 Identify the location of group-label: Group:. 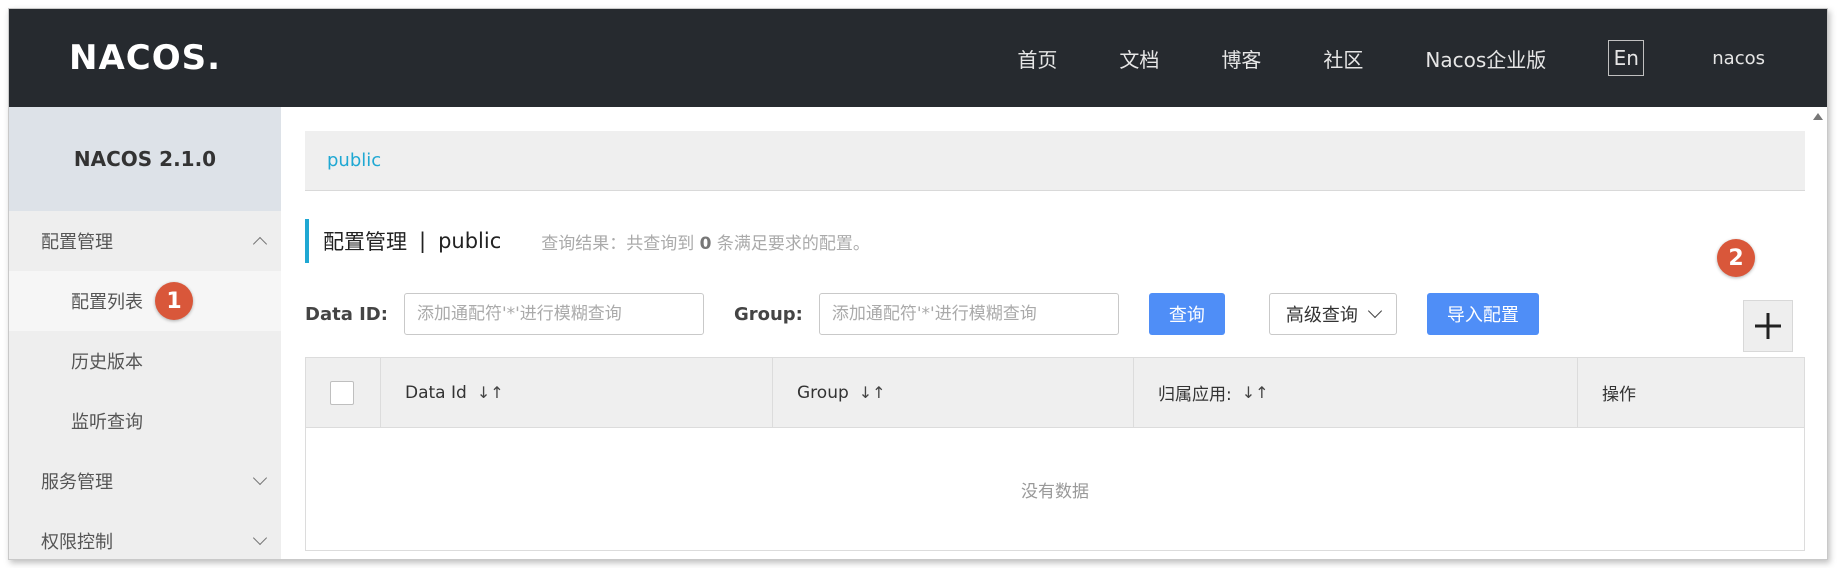
(768, 314).